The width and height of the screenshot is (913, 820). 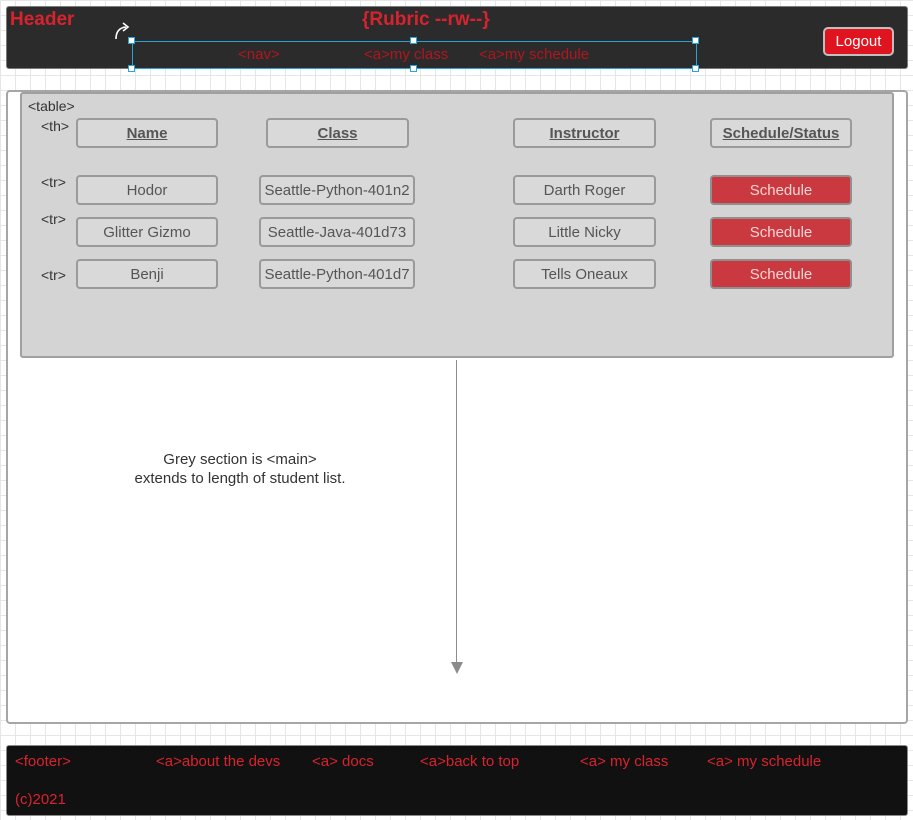 What do you see at coordinates (147, 232) in the screenshot?
I see `cell-student-name: Glitter Gizmo` at bounding box center [147, 232].